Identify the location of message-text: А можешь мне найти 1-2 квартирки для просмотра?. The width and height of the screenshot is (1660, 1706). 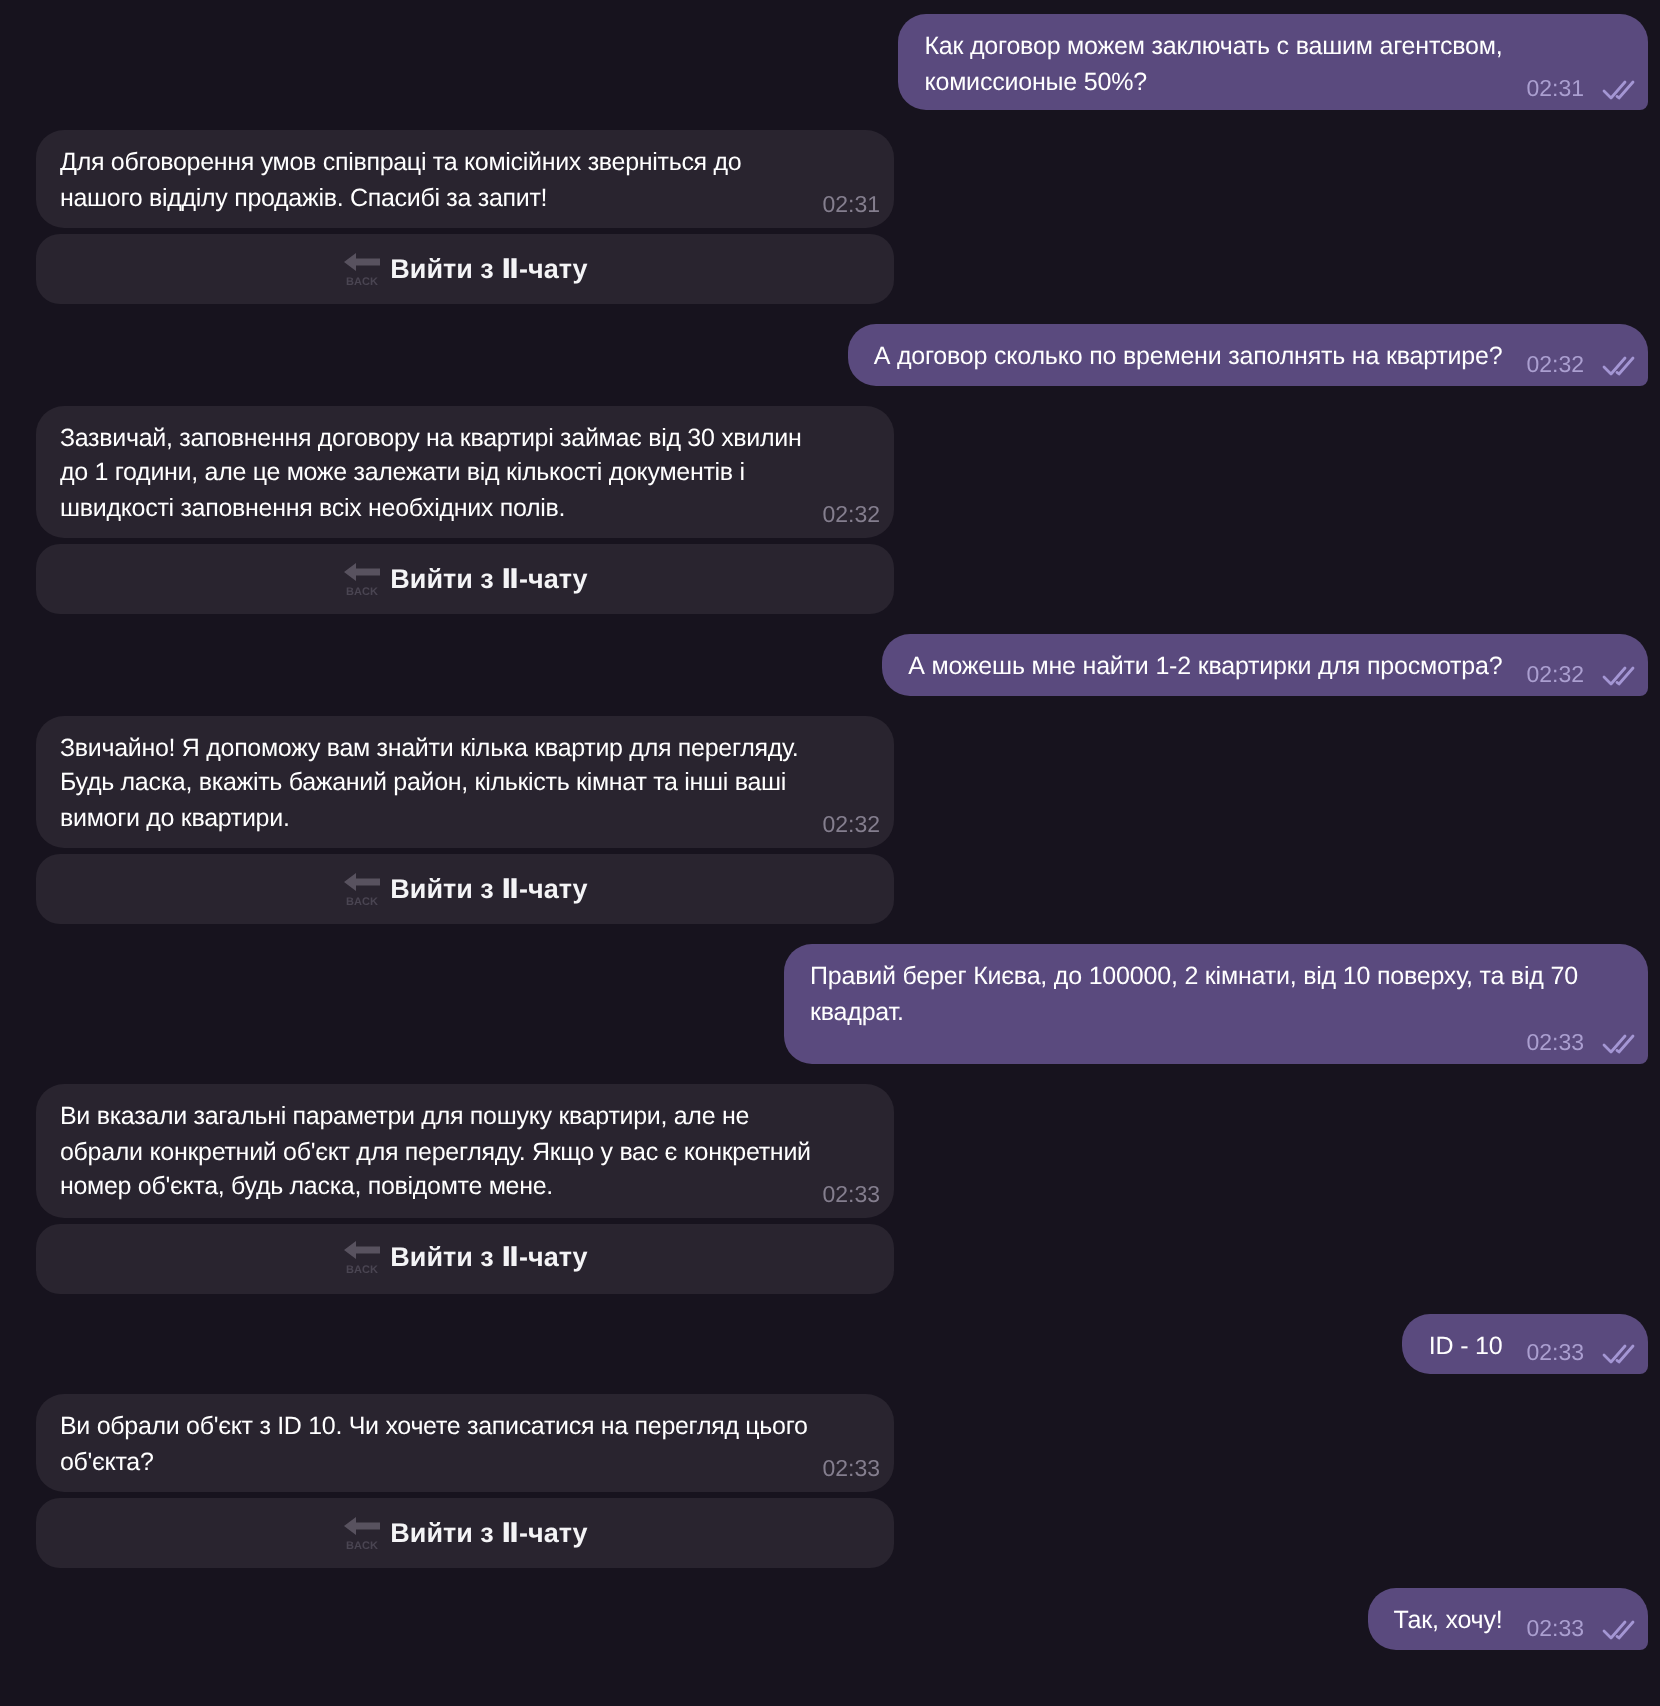
(1205, 667).